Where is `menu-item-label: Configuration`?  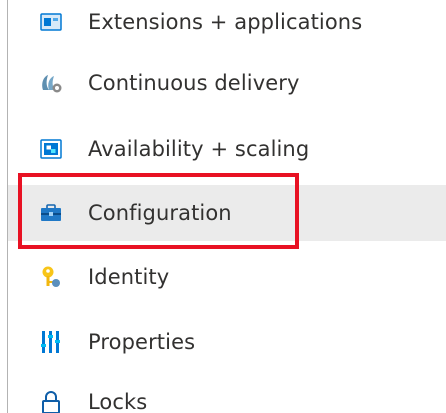 menu-item-label: Configuration is located at coordinates (160, 213).